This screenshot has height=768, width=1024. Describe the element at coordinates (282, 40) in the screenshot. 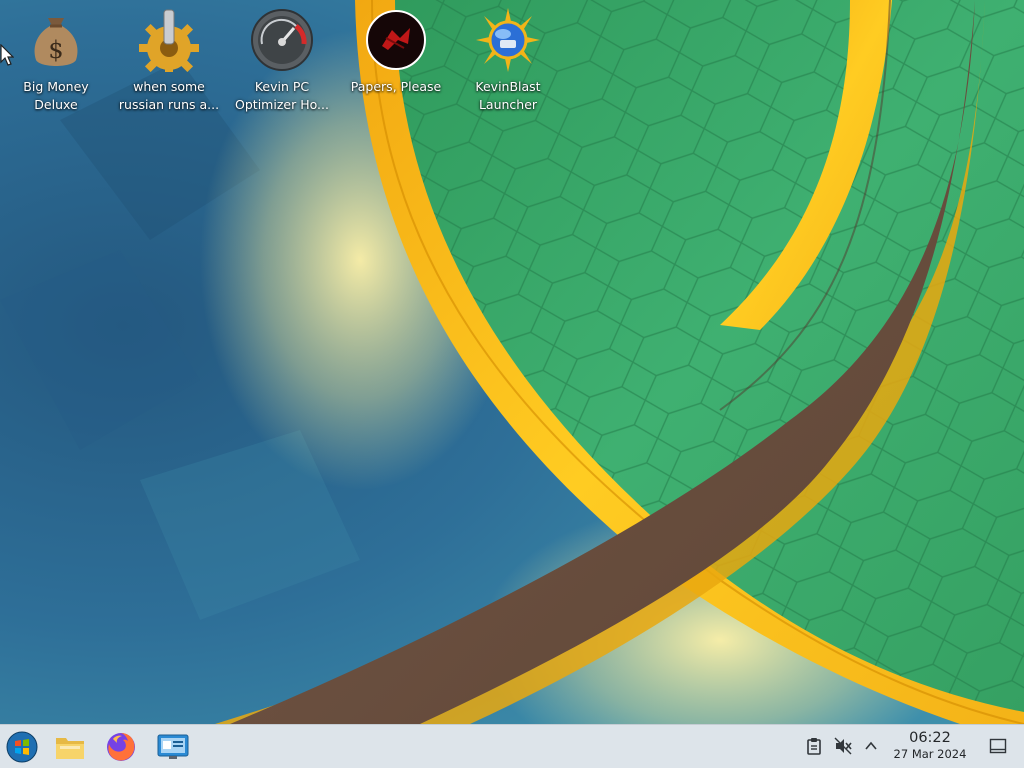

I see `speedometer-icon` at that location.